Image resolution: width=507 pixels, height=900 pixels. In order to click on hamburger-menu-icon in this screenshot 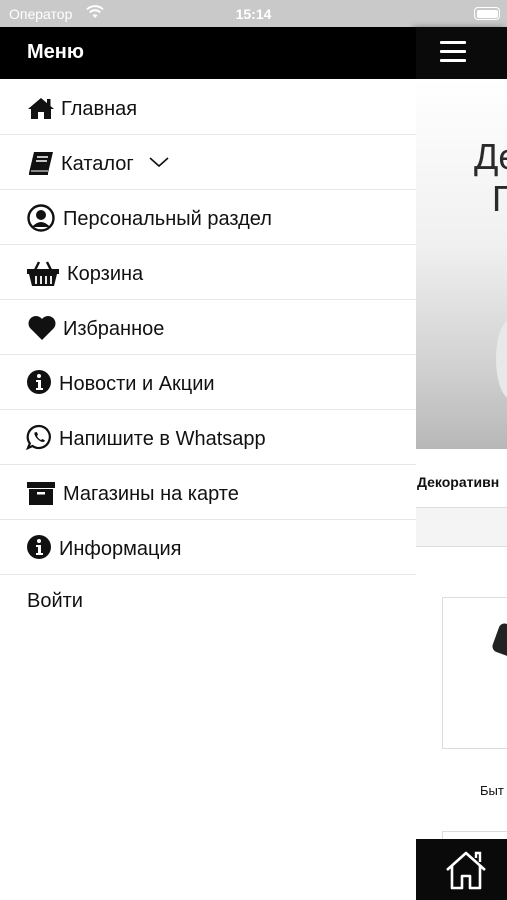, I will do `click(453, 52)`.